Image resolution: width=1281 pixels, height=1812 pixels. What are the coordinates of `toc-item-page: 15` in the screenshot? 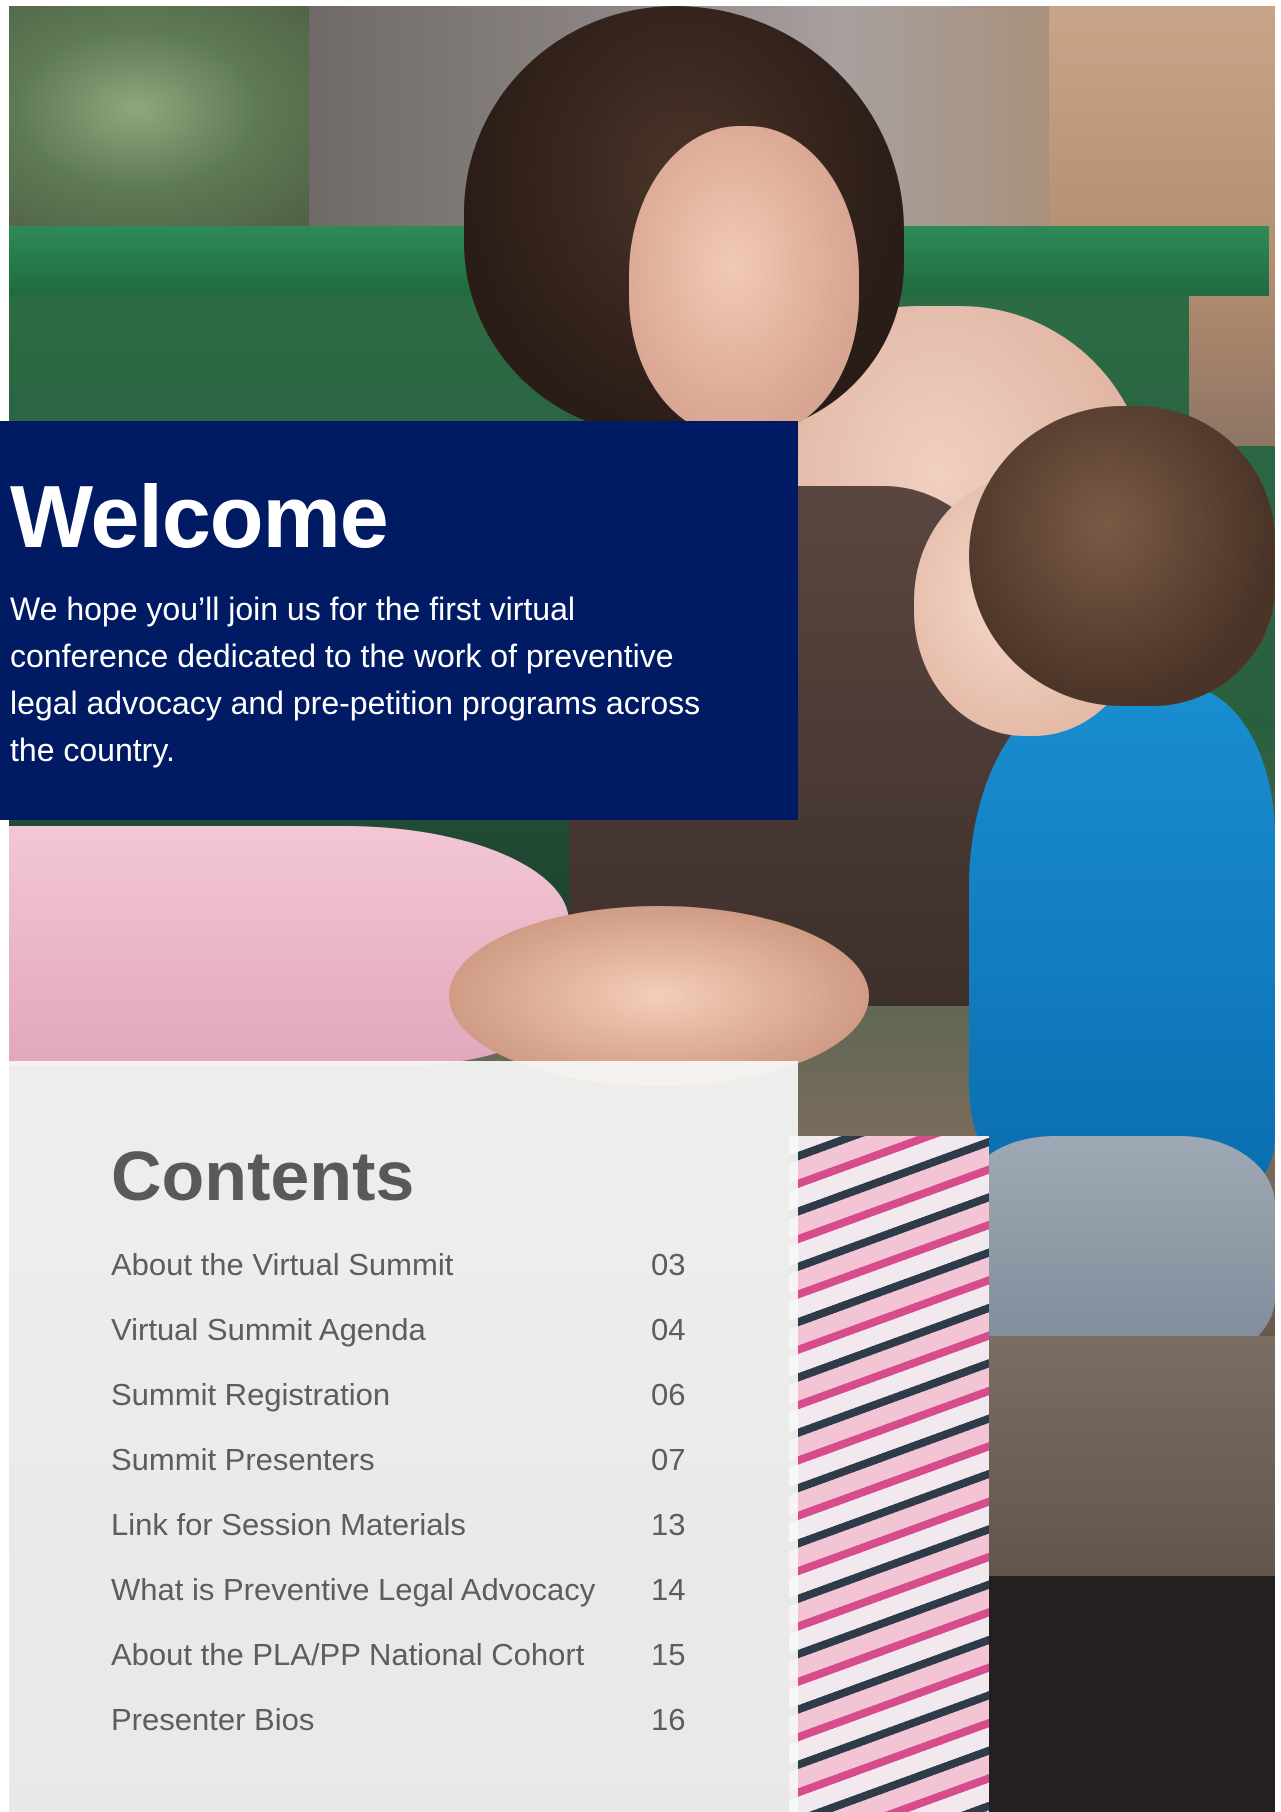 It's located at (668, 1654).